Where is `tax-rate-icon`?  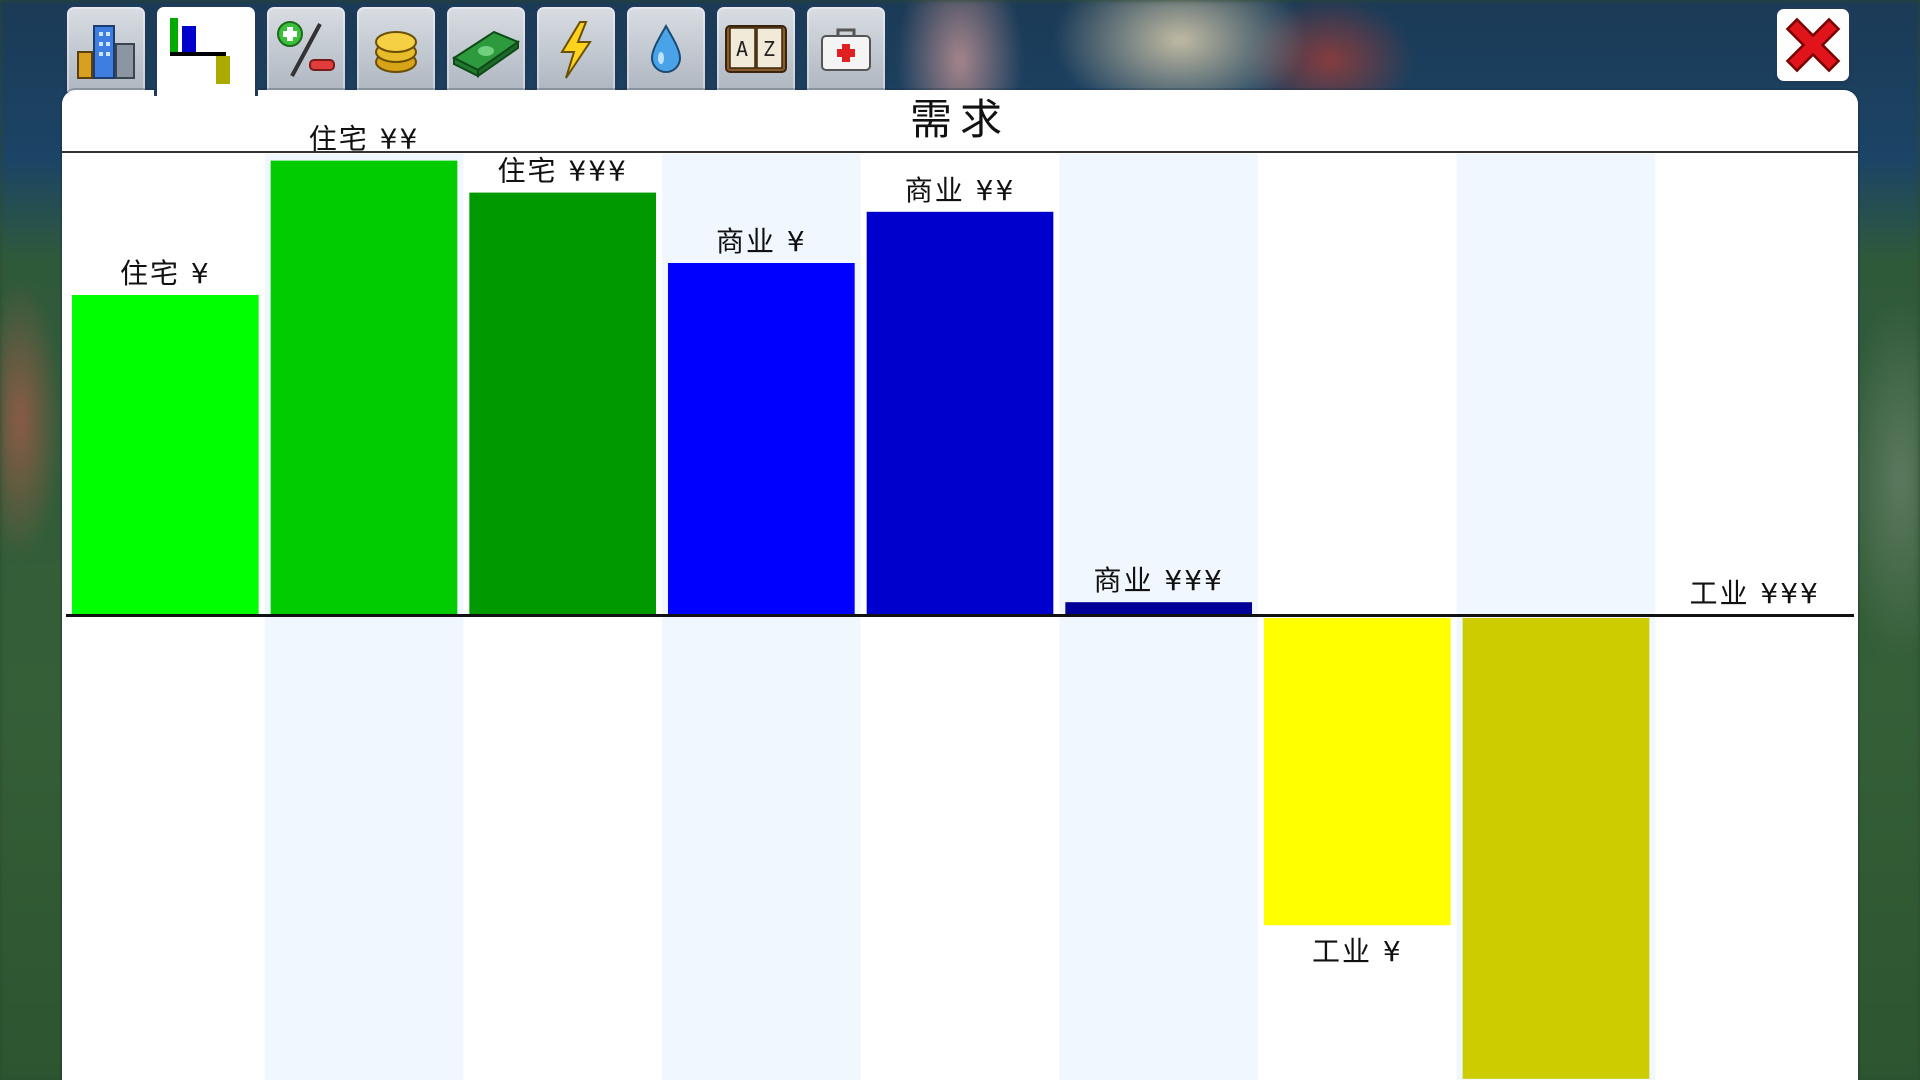 tax-rate-icon is located at coordinates (306, 48).